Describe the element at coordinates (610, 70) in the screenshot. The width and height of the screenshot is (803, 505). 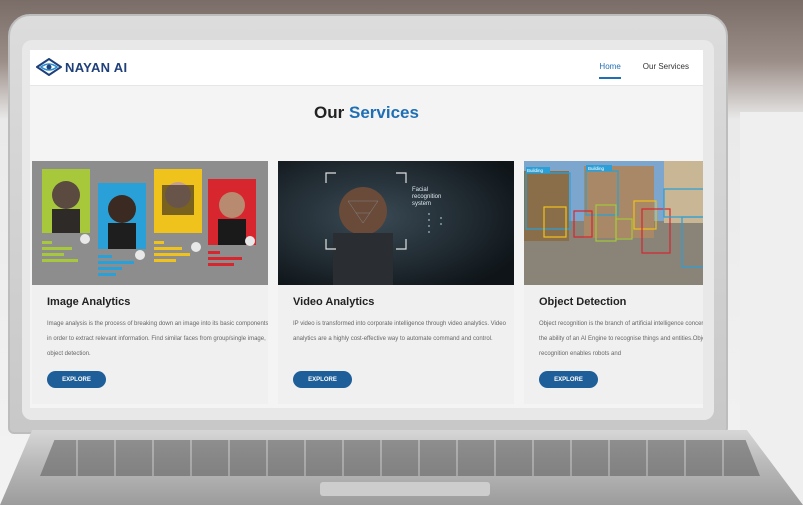
I see `nav-home: Home` at that location.